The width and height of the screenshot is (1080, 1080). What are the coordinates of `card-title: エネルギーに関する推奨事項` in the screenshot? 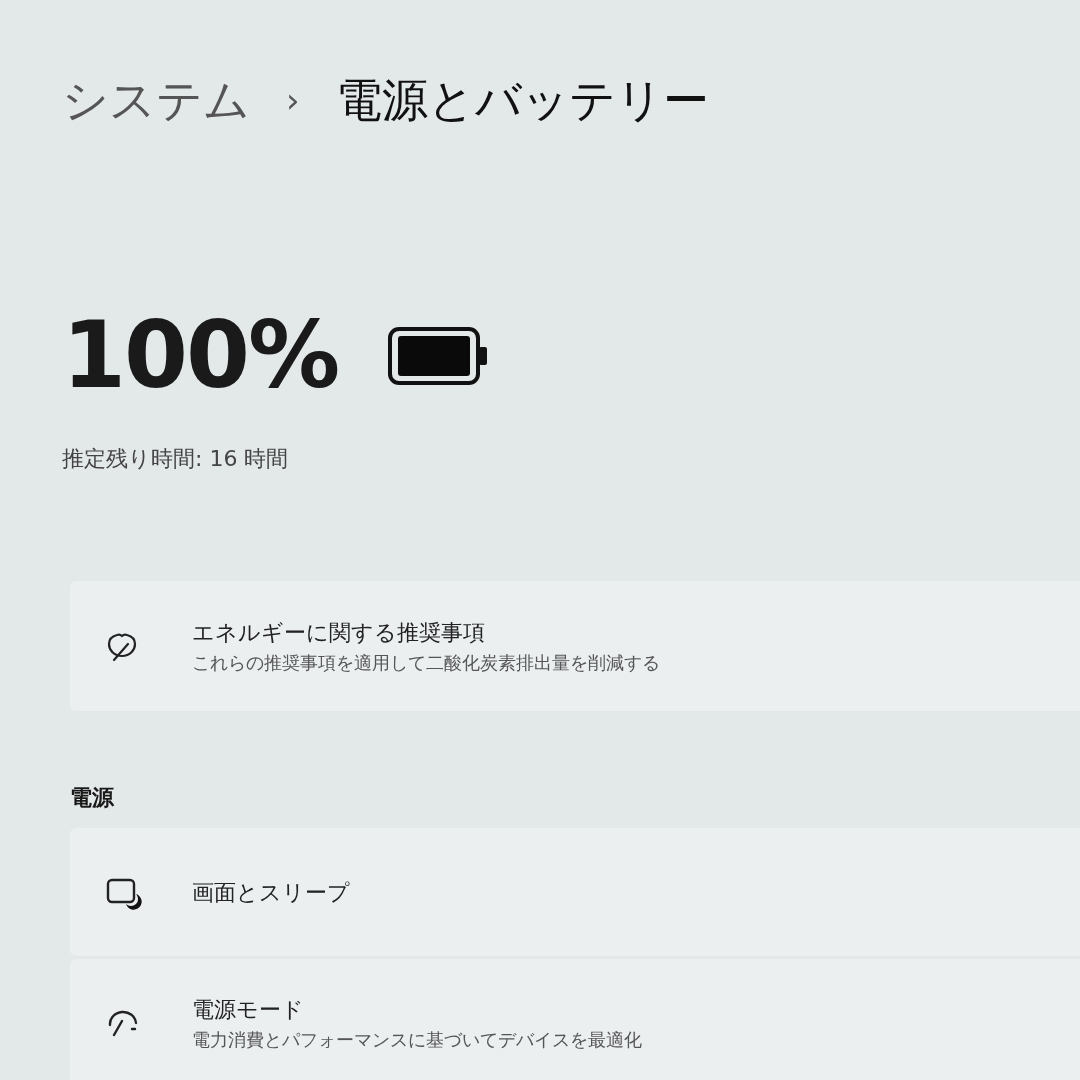 It's located at (339, 633).